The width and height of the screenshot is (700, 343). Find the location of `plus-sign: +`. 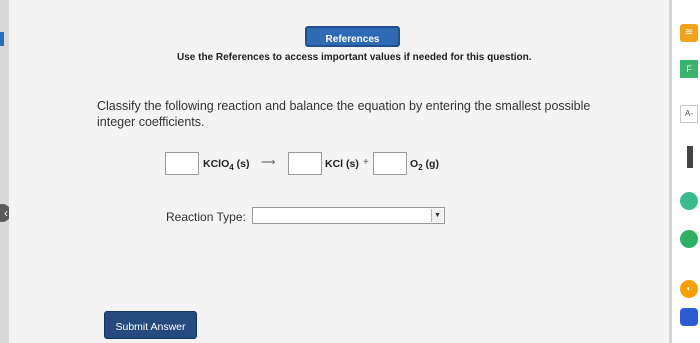

plus-sign: + is located at coordinates (366, 162).